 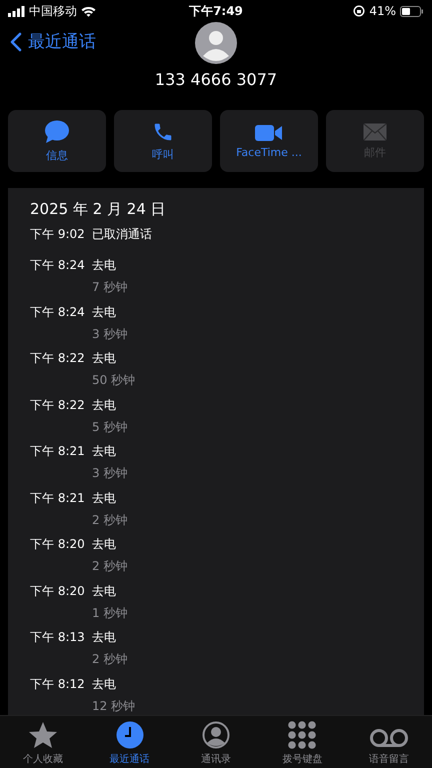 I want to click on signal-icon, so click(x=16, y=11).